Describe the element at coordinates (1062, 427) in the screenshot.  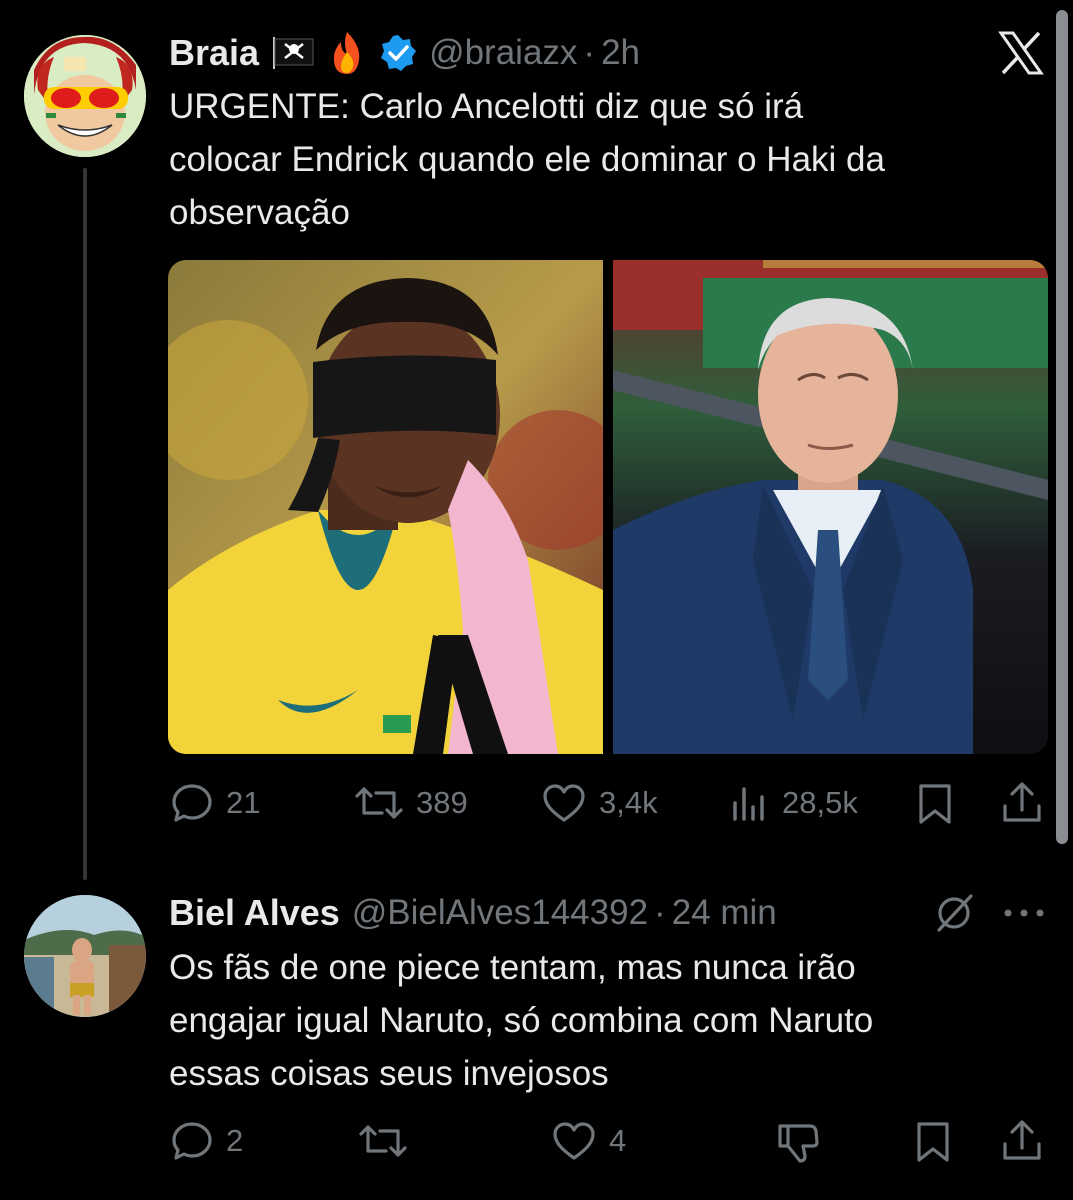
I see `scrollbar` at that location.